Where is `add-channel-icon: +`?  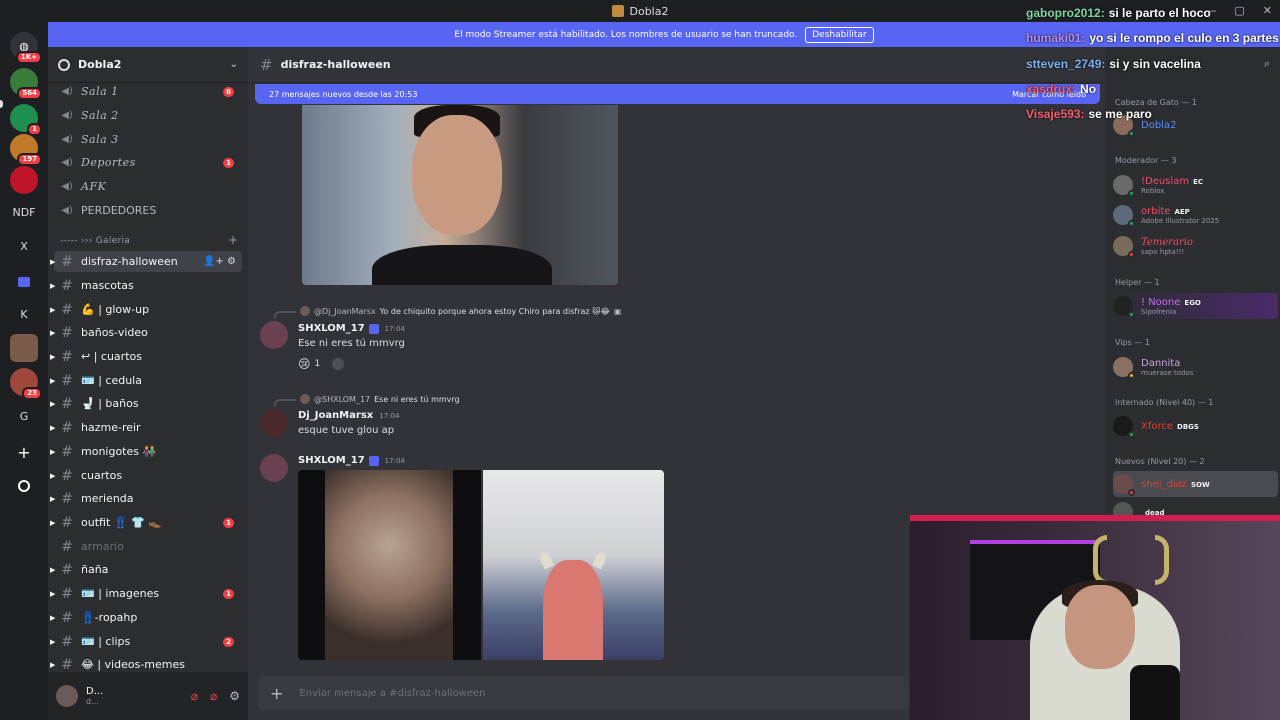
add-channel-icon: + is located at coordinates (233, 240).